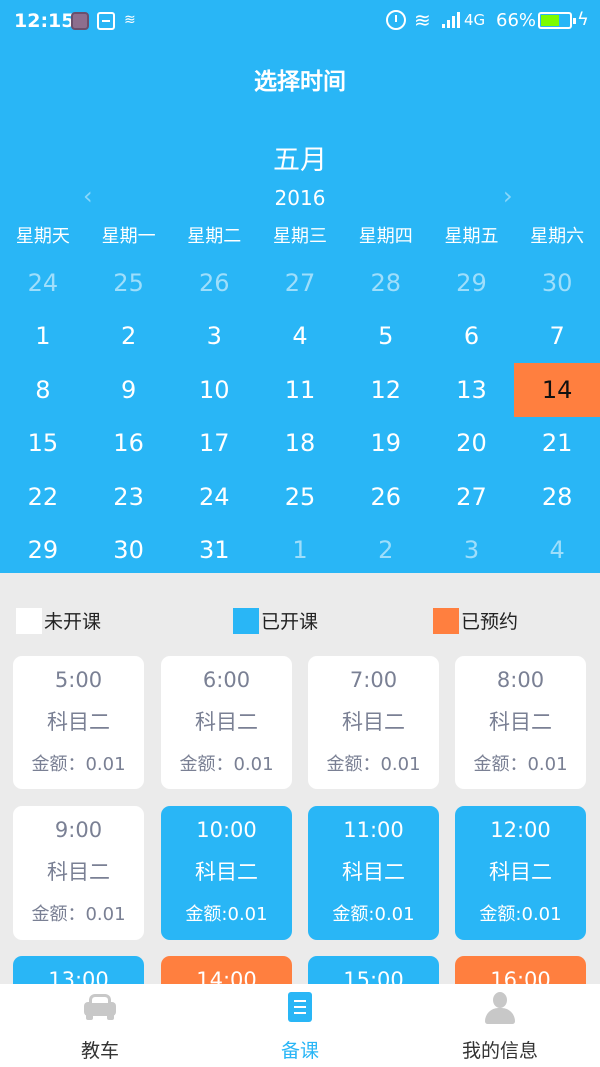  Describe the element at coordinates (214, 390) in the screenshot. I see `calendar-day: 10` at that location.